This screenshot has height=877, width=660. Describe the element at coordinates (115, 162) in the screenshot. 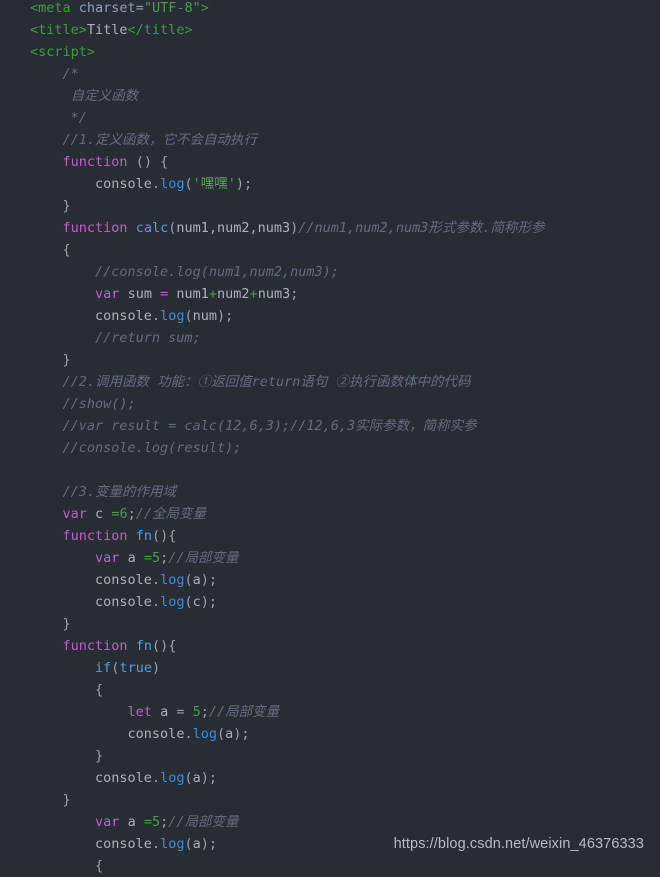

I see `code-line: function () {` at that location.